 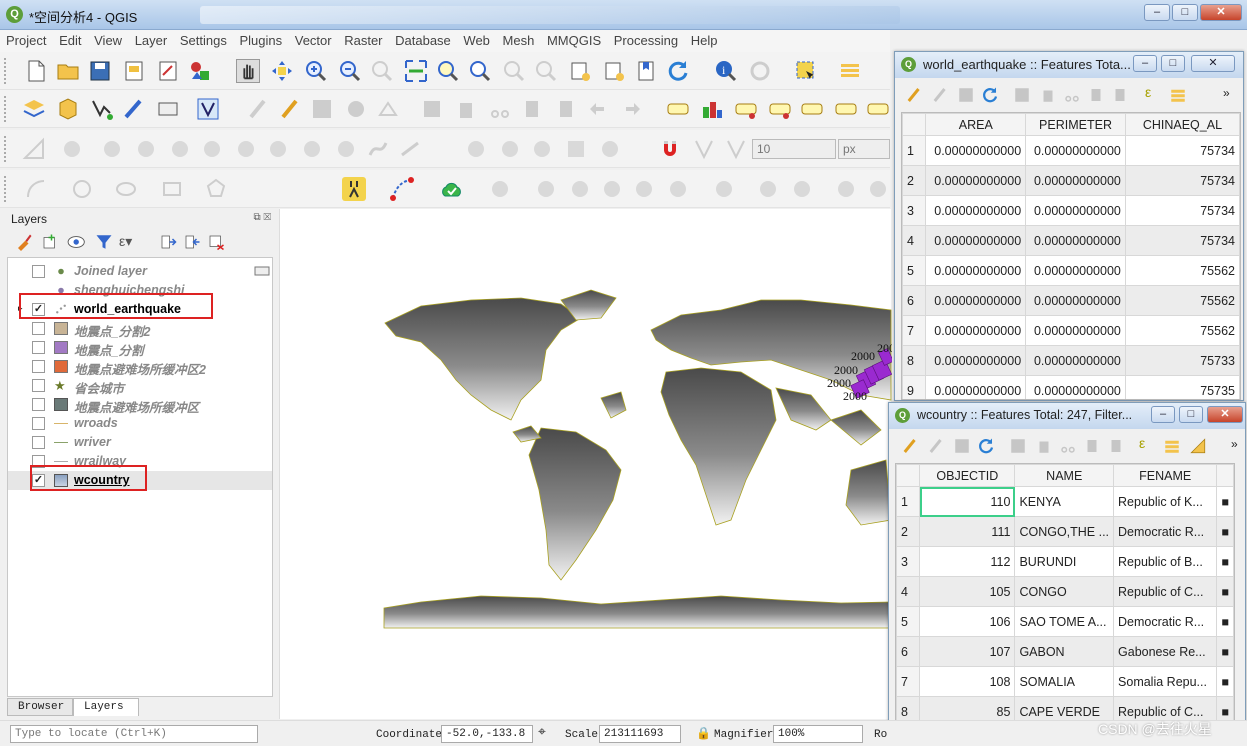 I want to click on layer-item: Joined layer, so click(x=140, y=271).